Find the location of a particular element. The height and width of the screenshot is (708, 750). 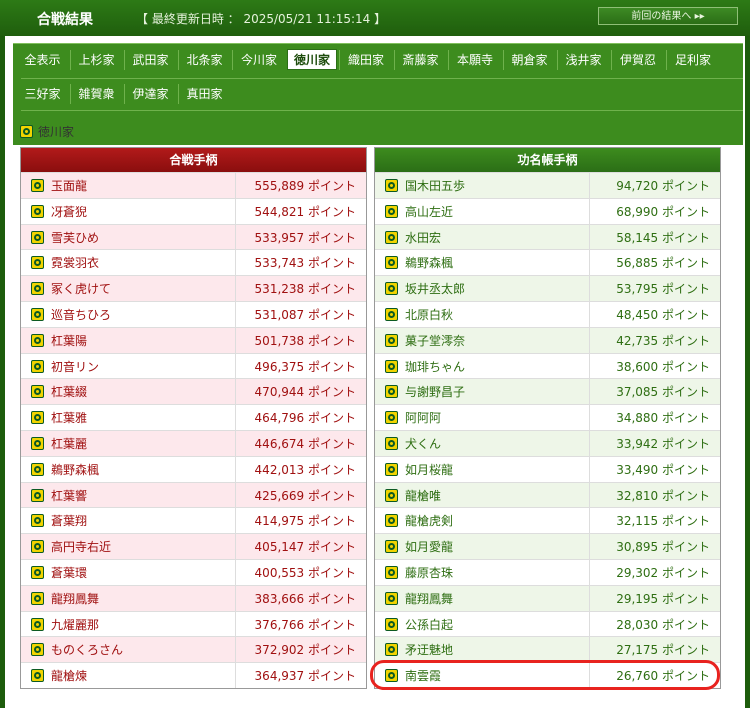

player-name: 如月桜龍 is located at coordinates (429, 469).